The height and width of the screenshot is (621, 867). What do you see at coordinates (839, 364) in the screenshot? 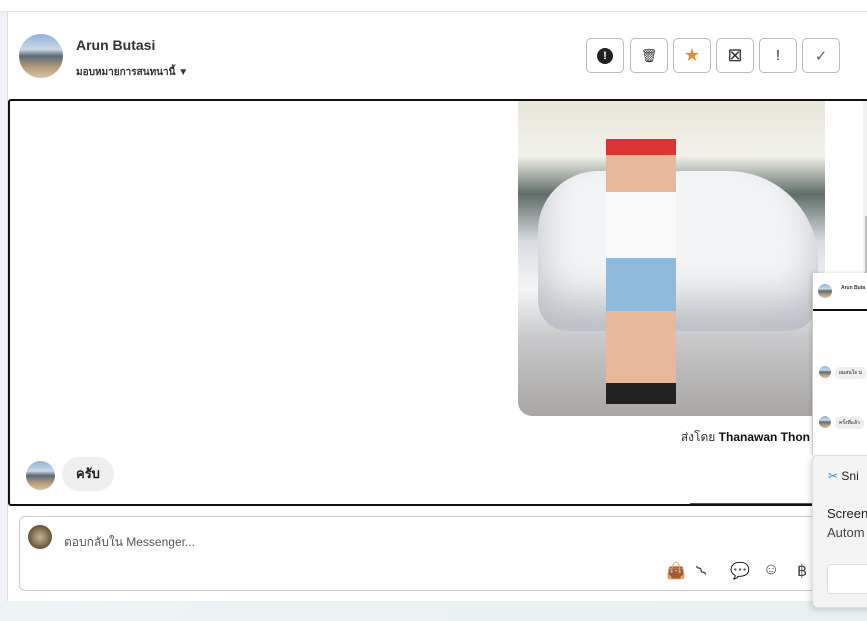
I see `mini-chat-preview: Arun Buta ผมสนใจ น ครั้งที่แล้ว` at bounding box center [839, 364].